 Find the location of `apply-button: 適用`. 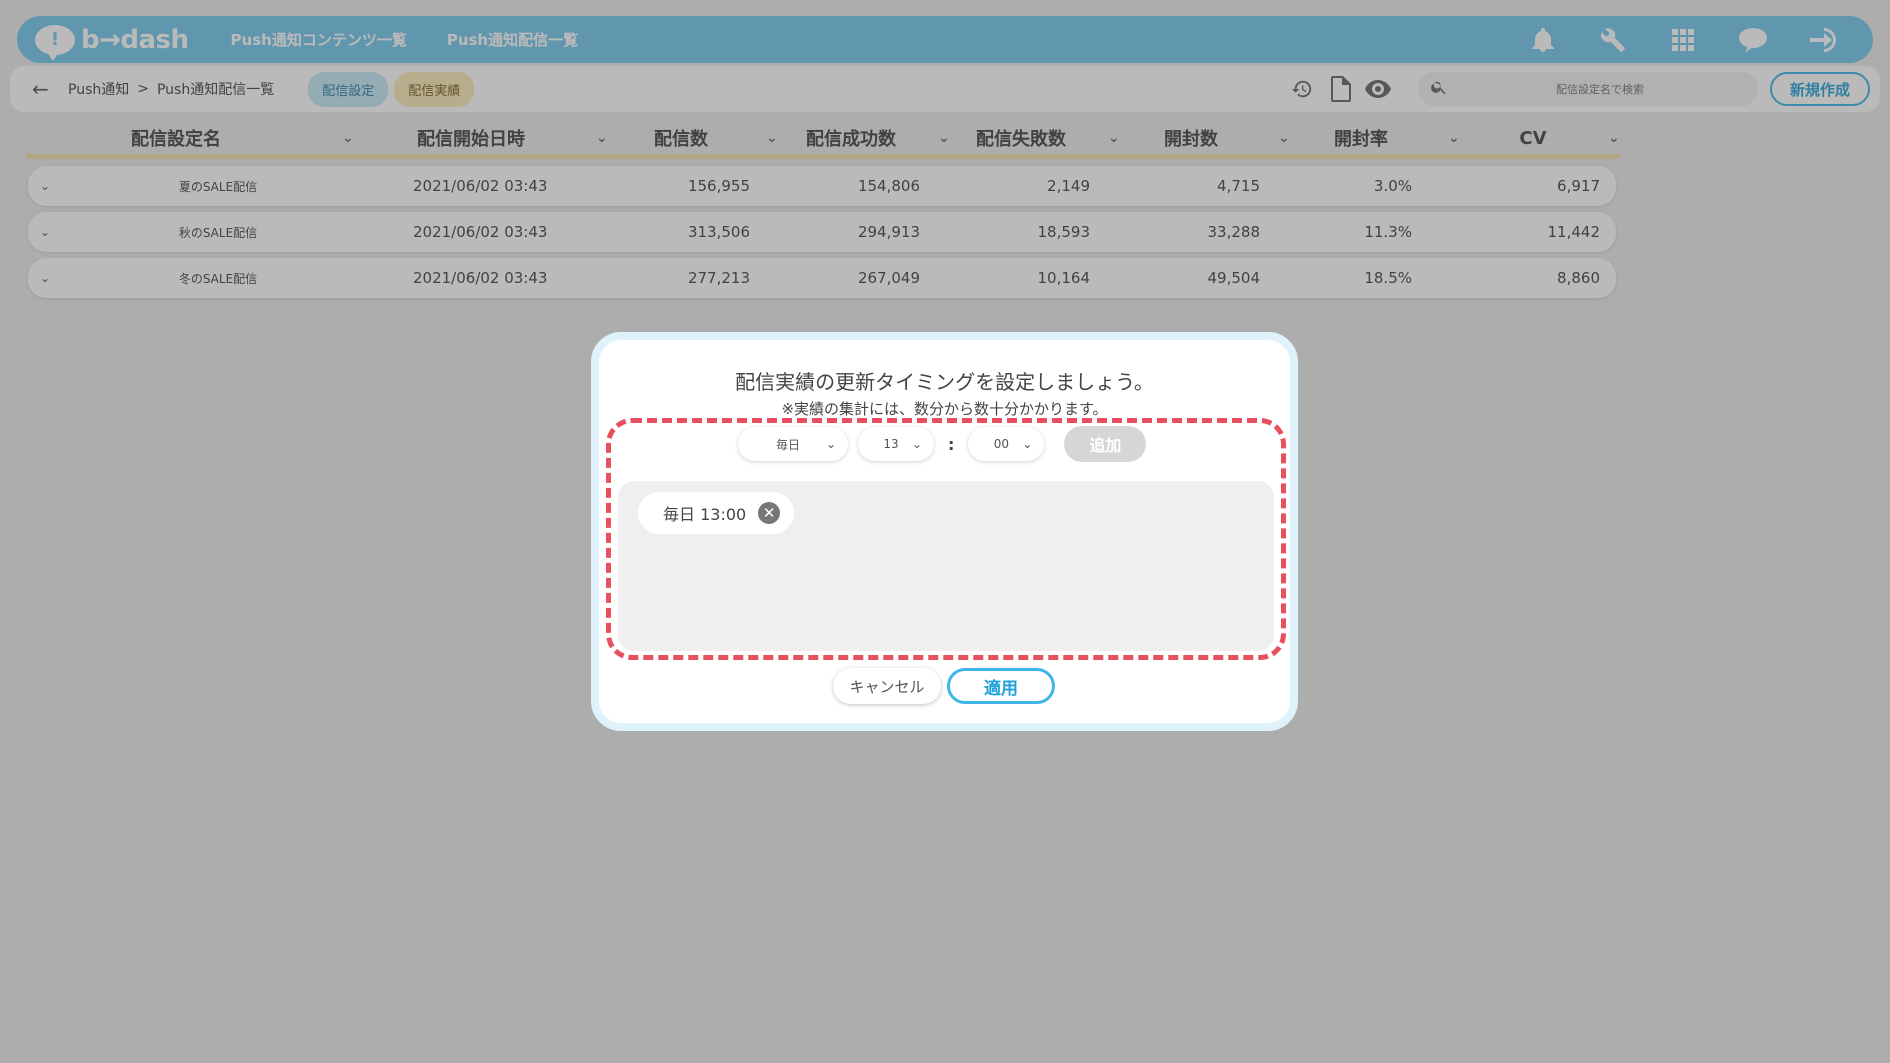

apply-button: 適用 is located at coordinates (1001, 686).